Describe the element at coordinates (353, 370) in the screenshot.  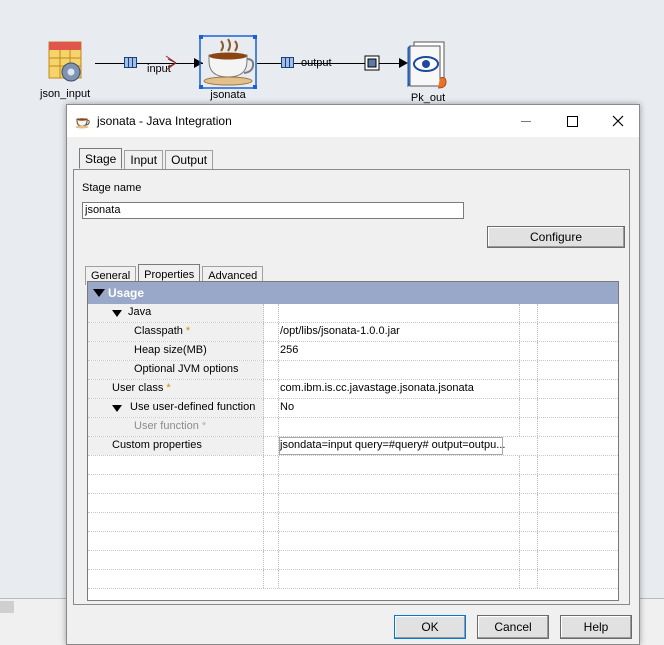
I see `property-row-jvm-options: Optional JVM options` at that location.